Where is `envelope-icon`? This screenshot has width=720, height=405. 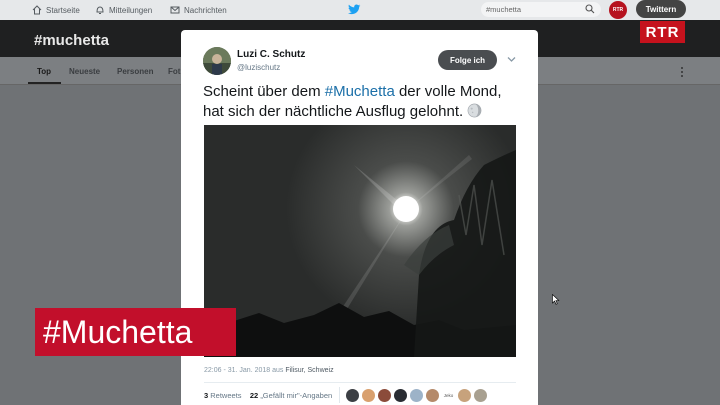 envelope-icon is located at coordinates (175, 10).